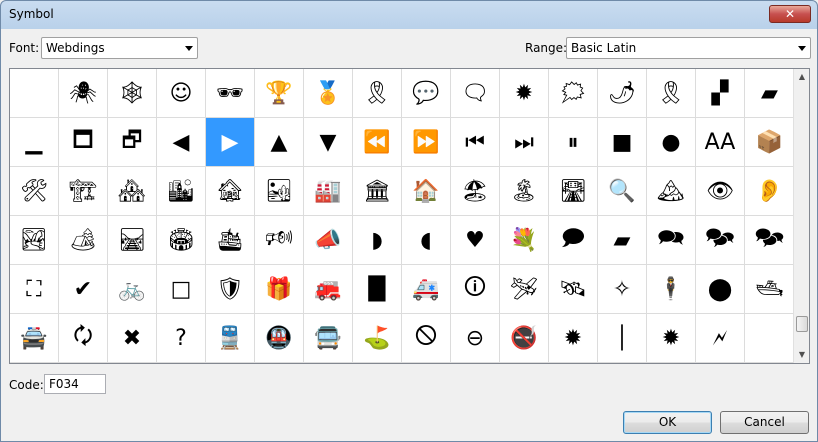 The image size is (818, 442). Describe the element at coordinates (622, 191) in the screenshot. I see `magnifier-icon: 🔍` at that location.